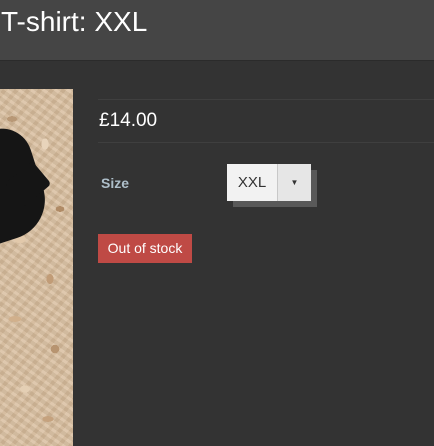  Describe the element at coordinates (217, 30) in the screenshot. I see `title-bar: T-shirt: XXL` at that location.